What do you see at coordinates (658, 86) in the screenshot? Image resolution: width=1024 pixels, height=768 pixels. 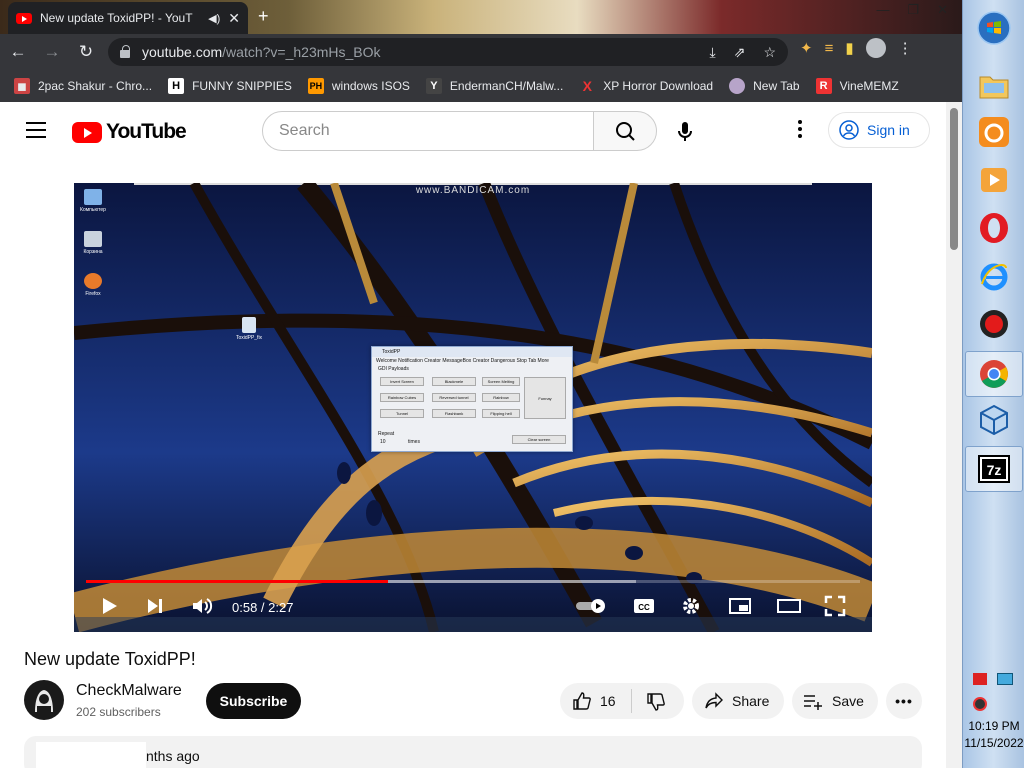 I see `bookmark-label: XP Horror Download` at bounding box center [658, 86].